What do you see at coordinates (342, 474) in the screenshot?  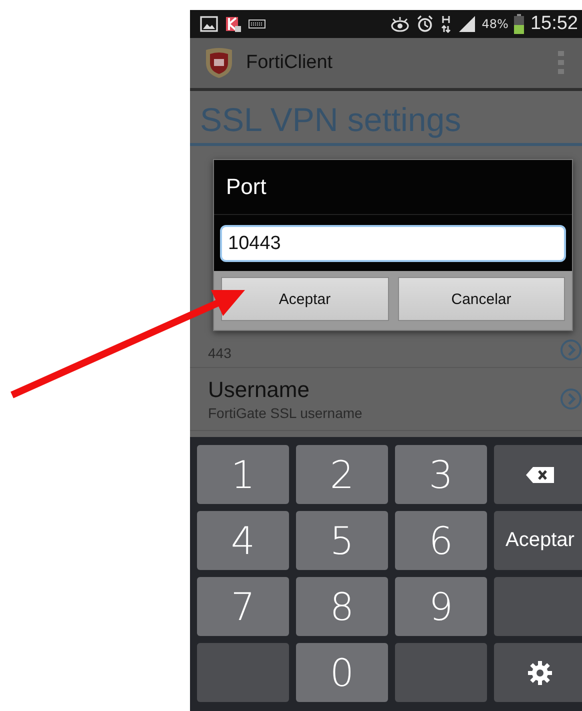 I see `digit-key: 2` at bounding box center [342, 474].